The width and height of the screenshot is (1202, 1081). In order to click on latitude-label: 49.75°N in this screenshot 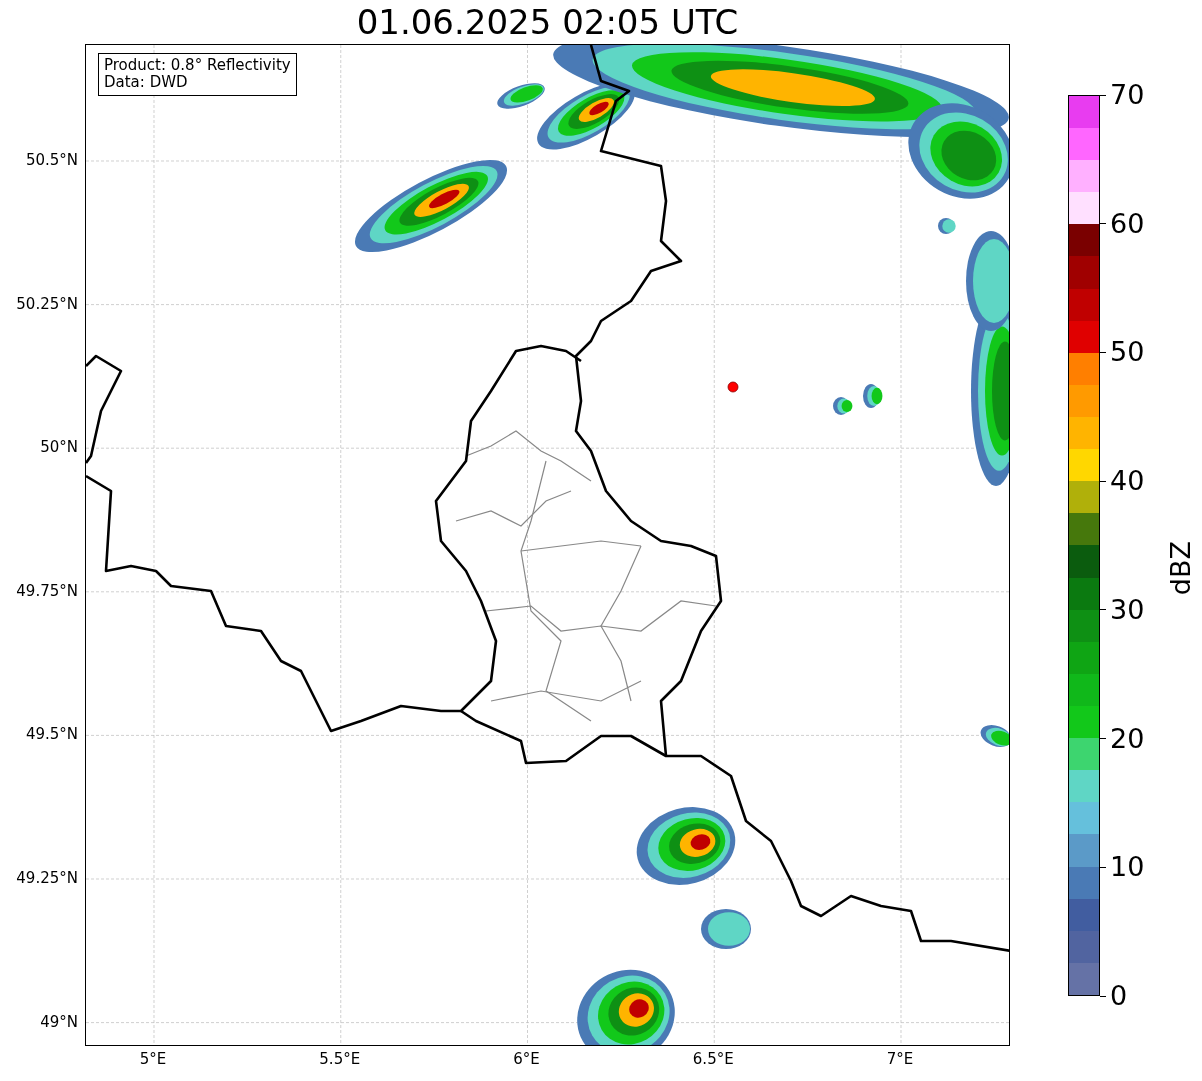, I will do `click(47, 590)`.